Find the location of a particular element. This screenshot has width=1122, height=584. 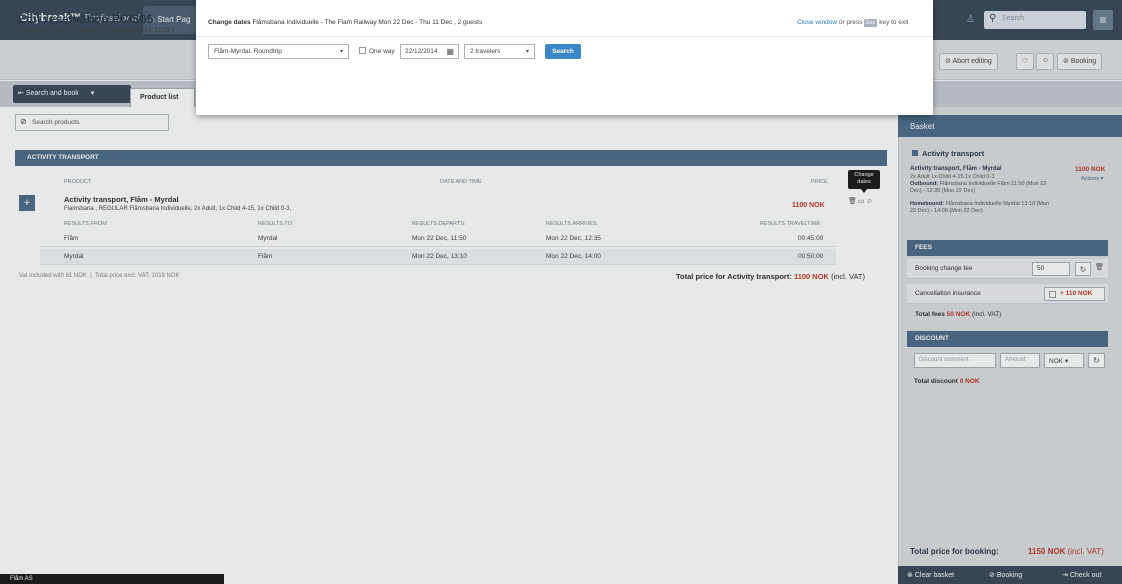

one-way-label: One way is located at coordinates (382, 51).